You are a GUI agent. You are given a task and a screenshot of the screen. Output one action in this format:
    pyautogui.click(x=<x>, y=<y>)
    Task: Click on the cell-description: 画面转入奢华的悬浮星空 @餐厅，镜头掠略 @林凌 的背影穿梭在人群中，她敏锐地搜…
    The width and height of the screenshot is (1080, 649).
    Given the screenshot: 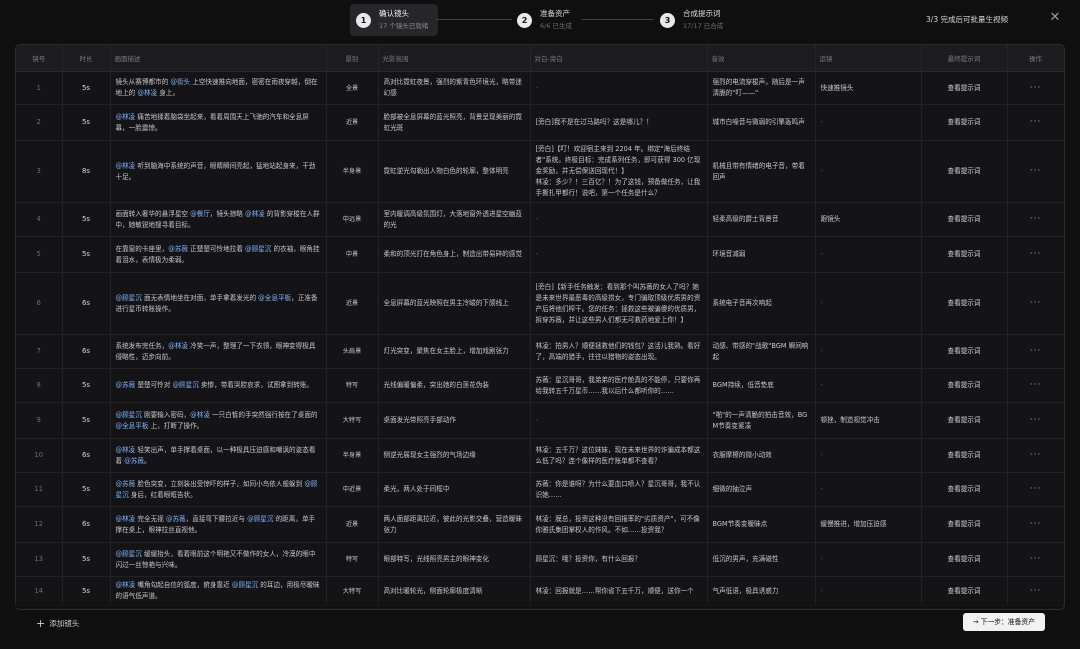 What is the action you would take?
    pyautogui.click(x=218, y=219)
    